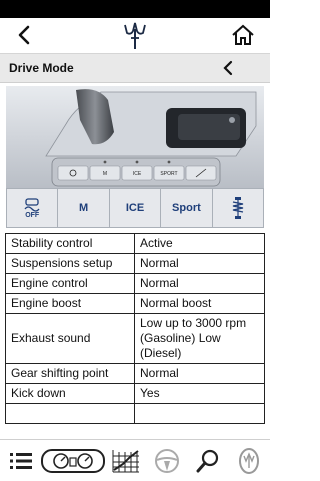 The width and height of the screenshot is (320, 481). Describe the element at coordinates (243, 35) in the screenshot. I see `home-icon` at that location.